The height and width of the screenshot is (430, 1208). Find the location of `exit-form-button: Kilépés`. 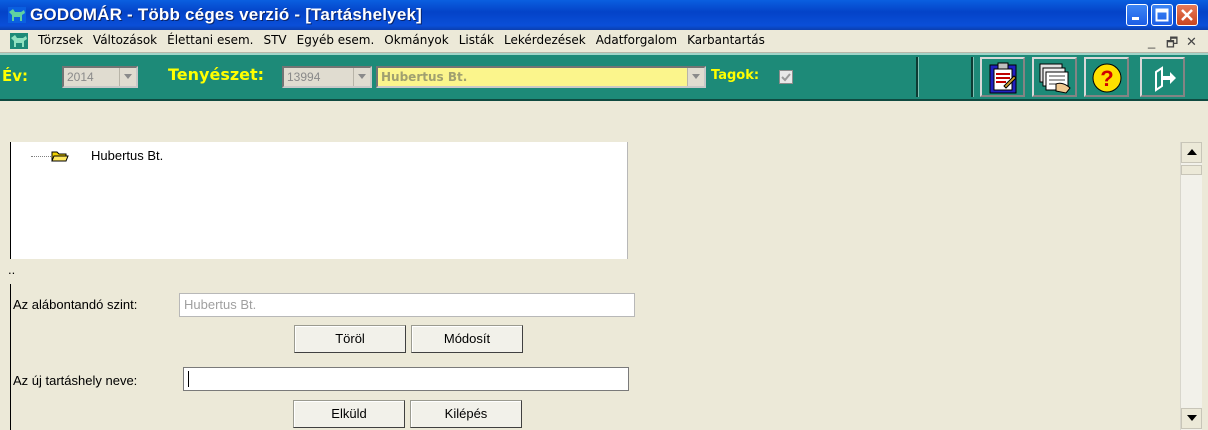

exit-form-button: Kilépés is located at coordinates (466, 414).